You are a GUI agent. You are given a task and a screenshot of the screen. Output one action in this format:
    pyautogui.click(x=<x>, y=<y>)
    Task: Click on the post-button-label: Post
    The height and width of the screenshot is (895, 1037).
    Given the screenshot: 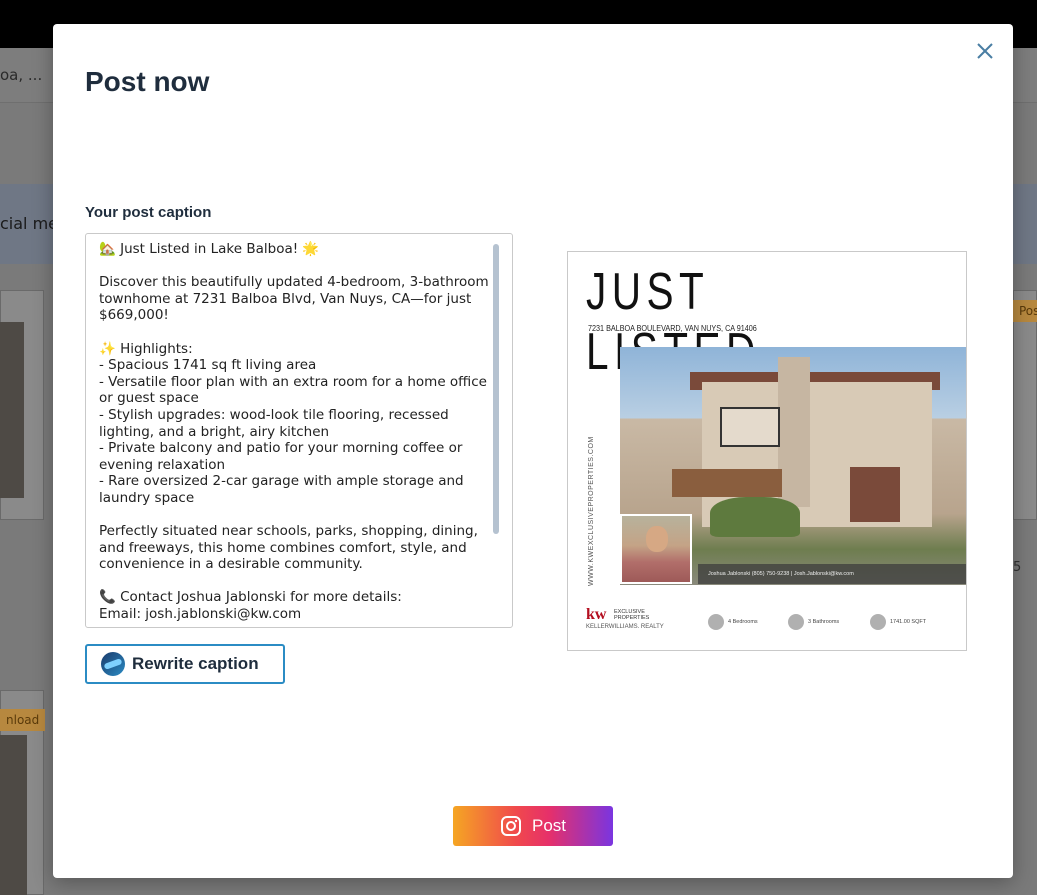 What is the action you would take?
    pyautogui.click(x=549, y=825)
    